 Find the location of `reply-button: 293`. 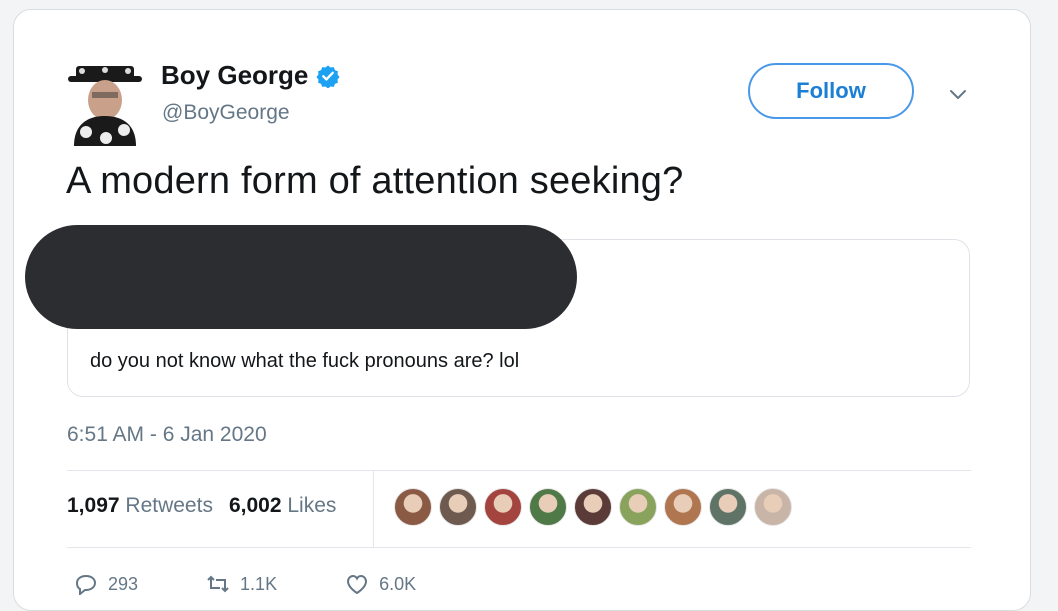

reply-button: 293 is located at coordinates (106, 584).